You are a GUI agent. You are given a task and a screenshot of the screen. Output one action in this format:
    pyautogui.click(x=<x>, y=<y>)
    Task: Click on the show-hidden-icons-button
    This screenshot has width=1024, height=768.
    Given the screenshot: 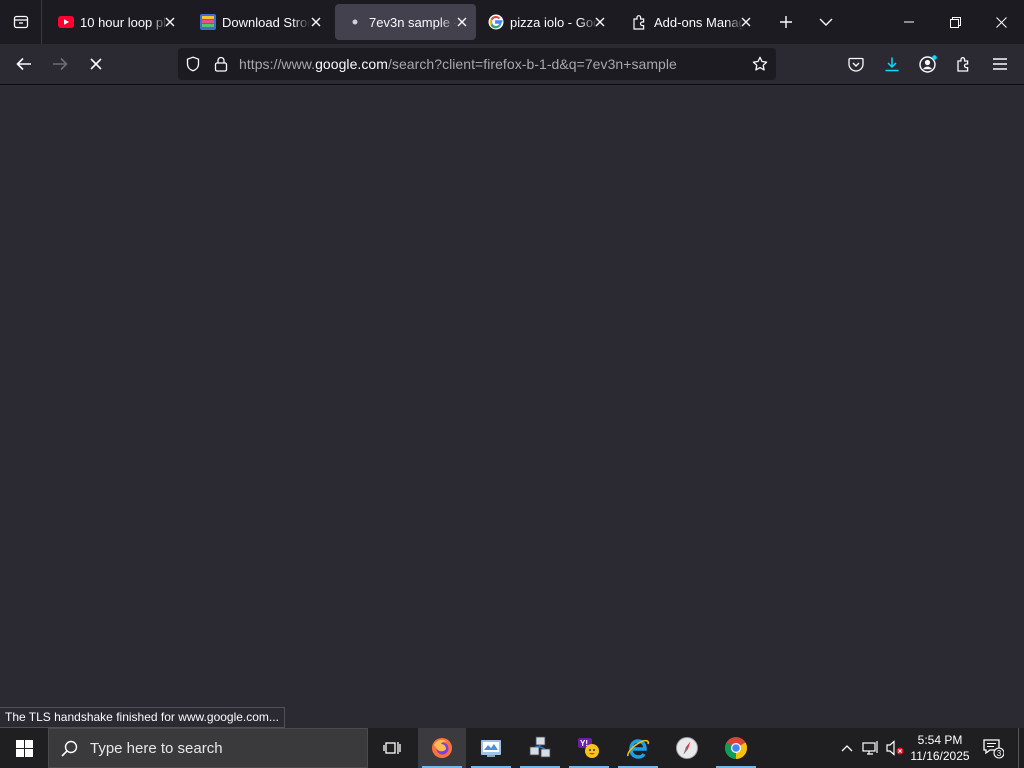 What is the action you would take?
    pyautogui.click(x=847, y=748)
    